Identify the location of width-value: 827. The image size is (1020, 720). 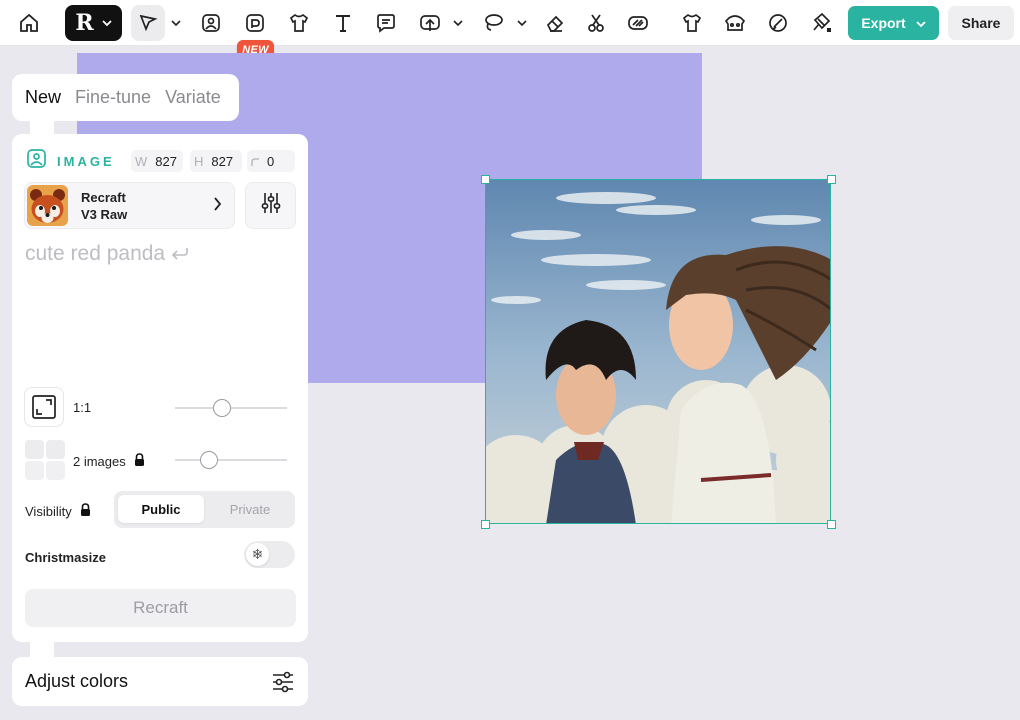
(166, 161).